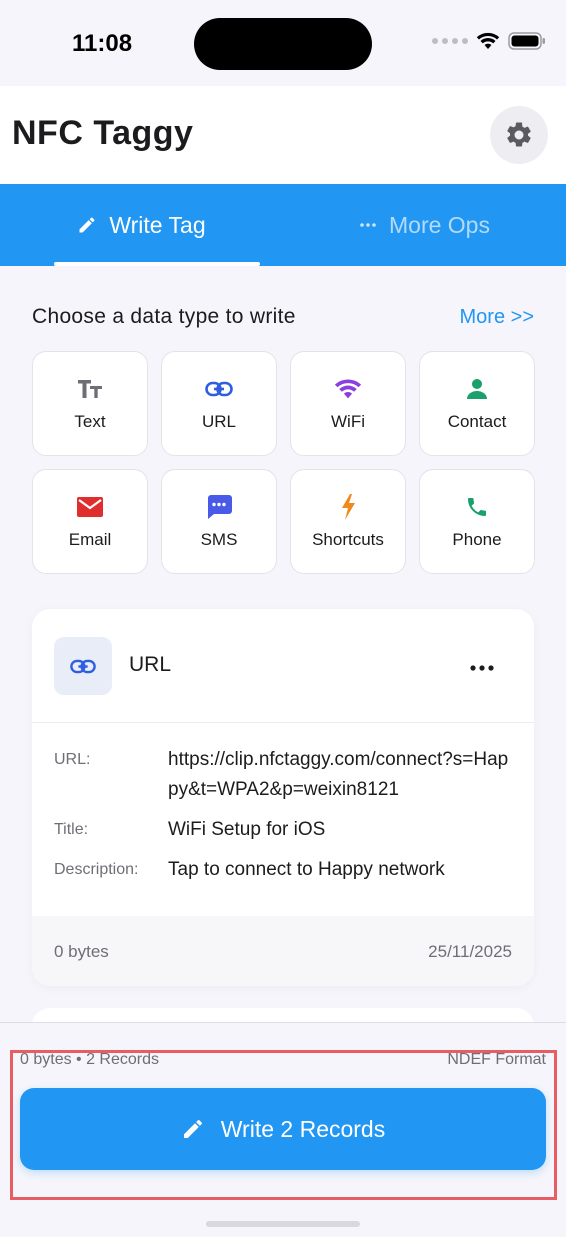  I want to click on status-time: 11:08, so click(102, 43).